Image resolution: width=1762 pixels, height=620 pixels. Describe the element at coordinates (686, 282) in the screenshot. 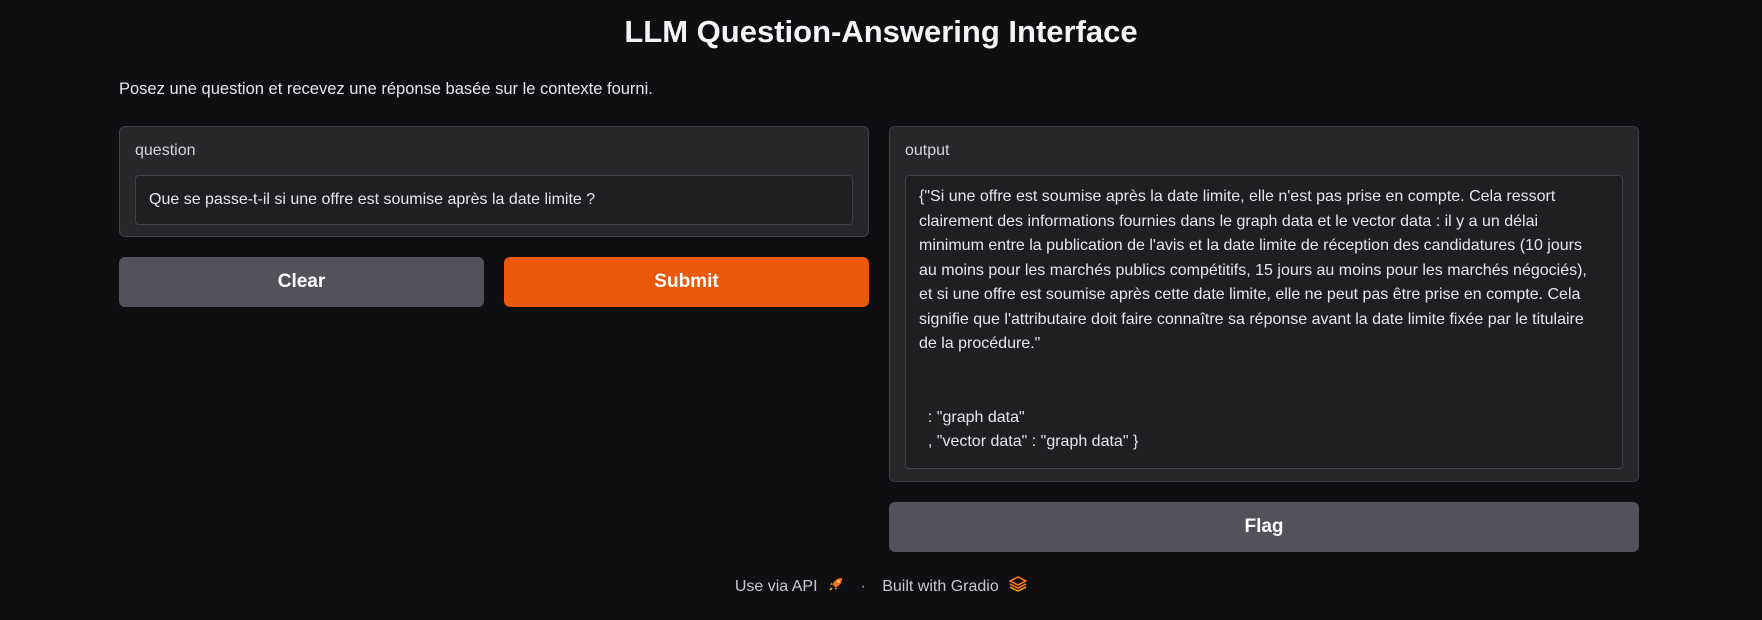

I see `submit-button: Submit` at that location.